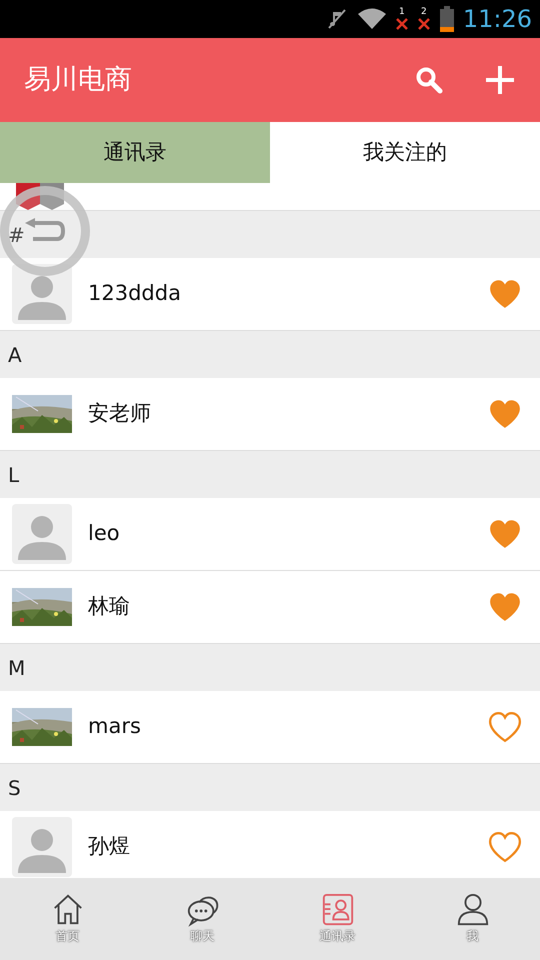 This screenshot has width=540, height=960. I want to click on contact-name: 安老师, so click(120, 414).